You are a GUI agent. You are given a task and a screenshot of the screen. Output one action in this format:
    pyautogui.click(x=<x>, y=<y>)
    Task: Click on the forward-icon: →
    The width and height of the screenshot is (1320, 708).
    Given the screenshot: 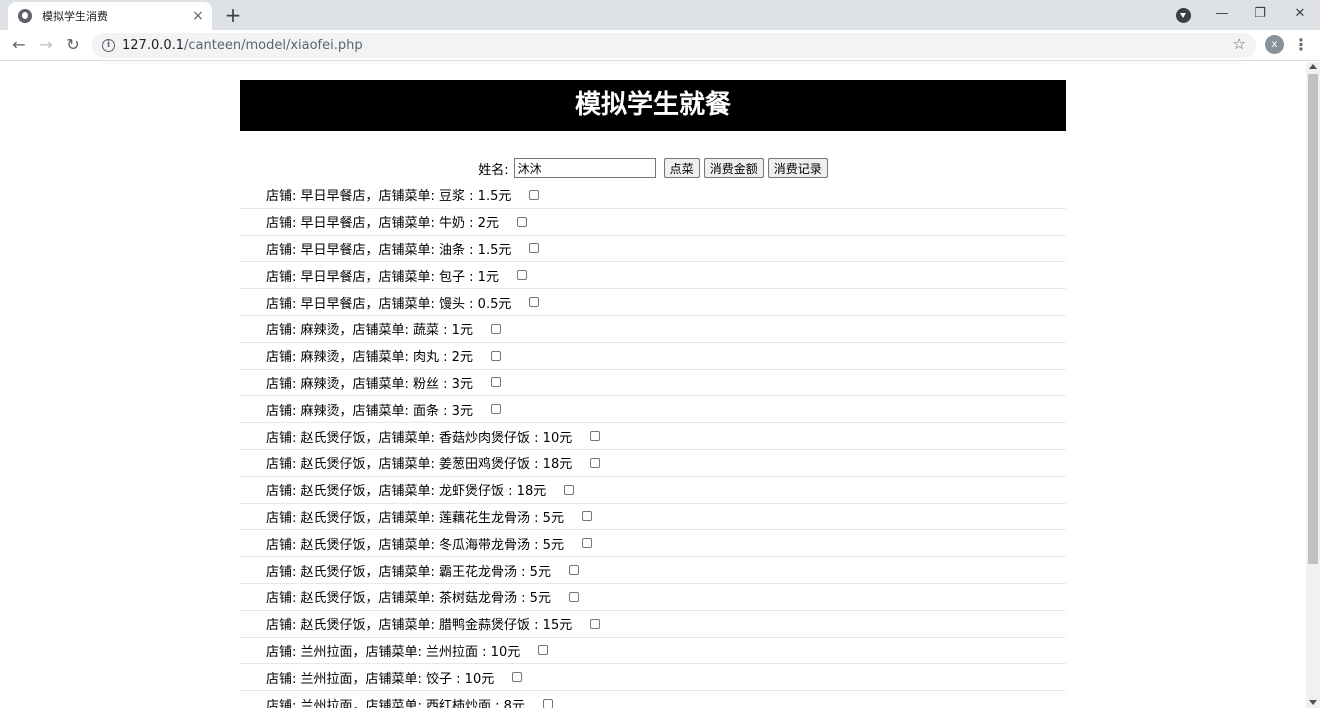 What is the action you would take?
    pyautogui.click(x=46, y=45)
    